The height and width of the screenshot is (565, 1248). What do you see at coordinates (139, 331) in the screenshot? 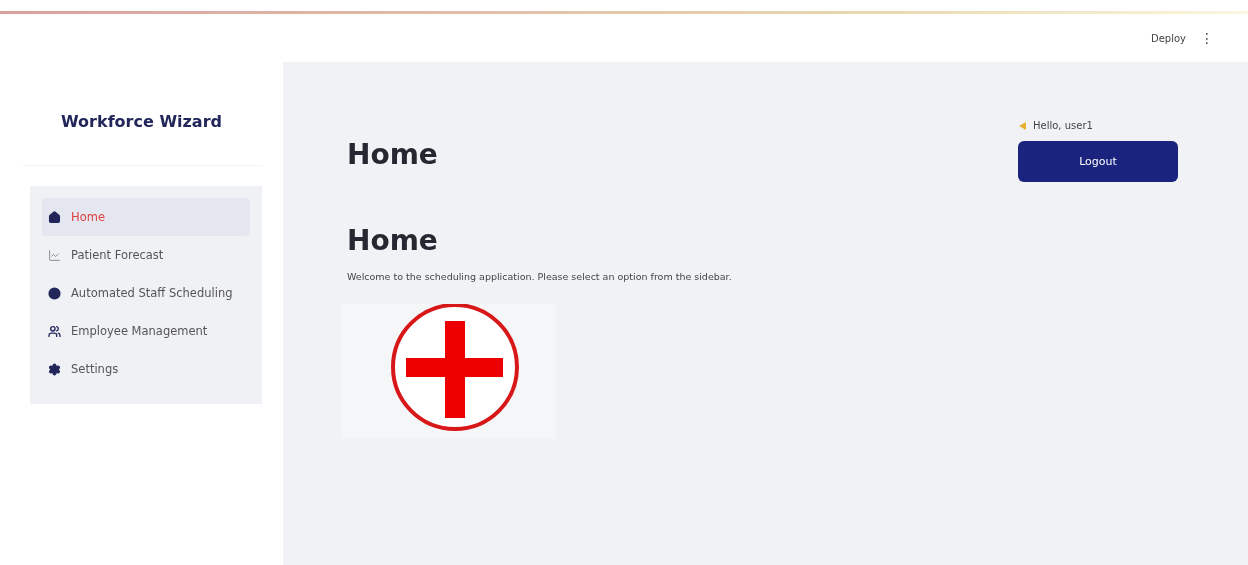
I see `sidebar-item-label: Employee Management` at bounding box center [139, 331].